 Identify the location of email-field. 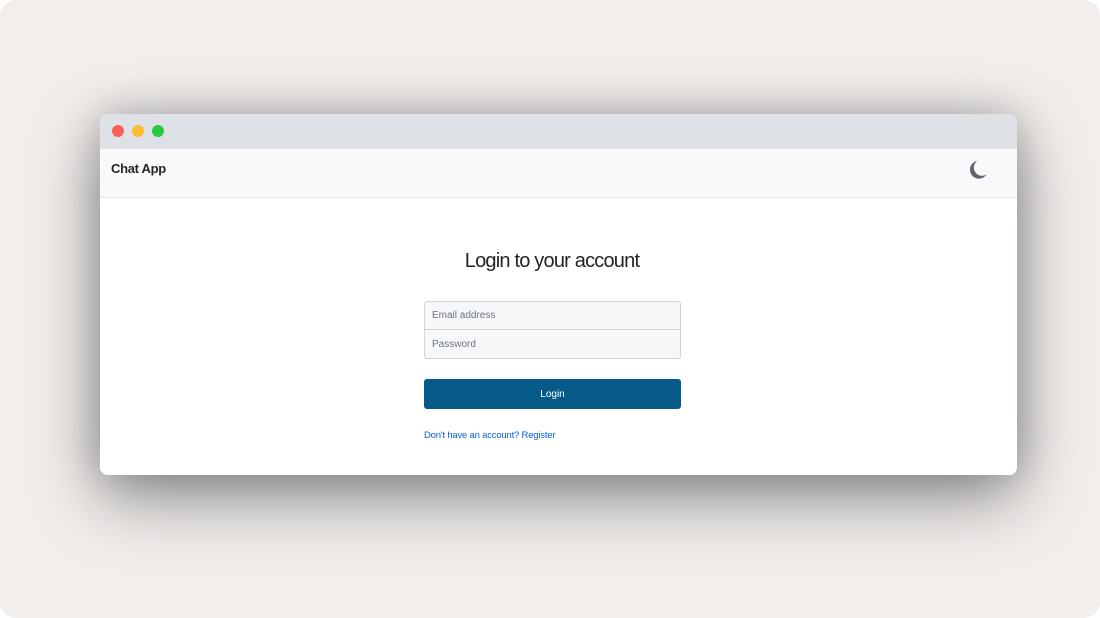
(552, 315).